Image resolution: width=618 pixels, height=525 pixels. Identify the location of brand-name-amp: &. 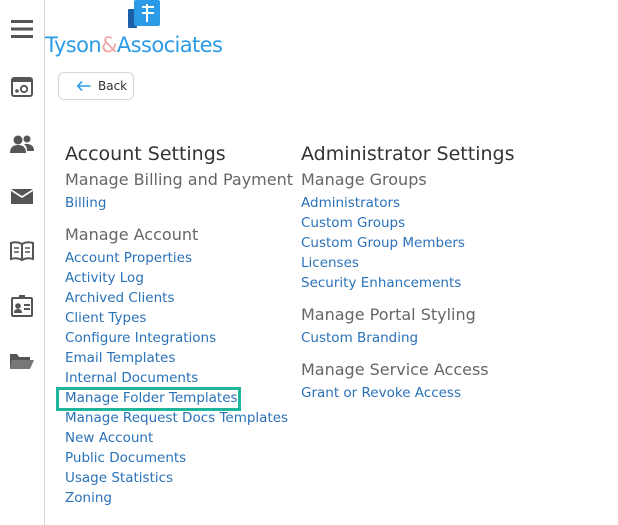
(109, 45).